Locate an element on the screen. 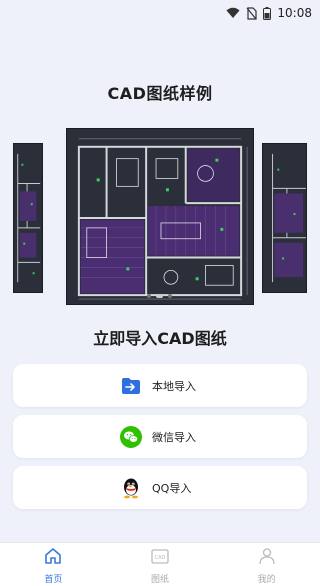 The image size is (320, 586). wechat-icon is located at coordinates (131, 436).